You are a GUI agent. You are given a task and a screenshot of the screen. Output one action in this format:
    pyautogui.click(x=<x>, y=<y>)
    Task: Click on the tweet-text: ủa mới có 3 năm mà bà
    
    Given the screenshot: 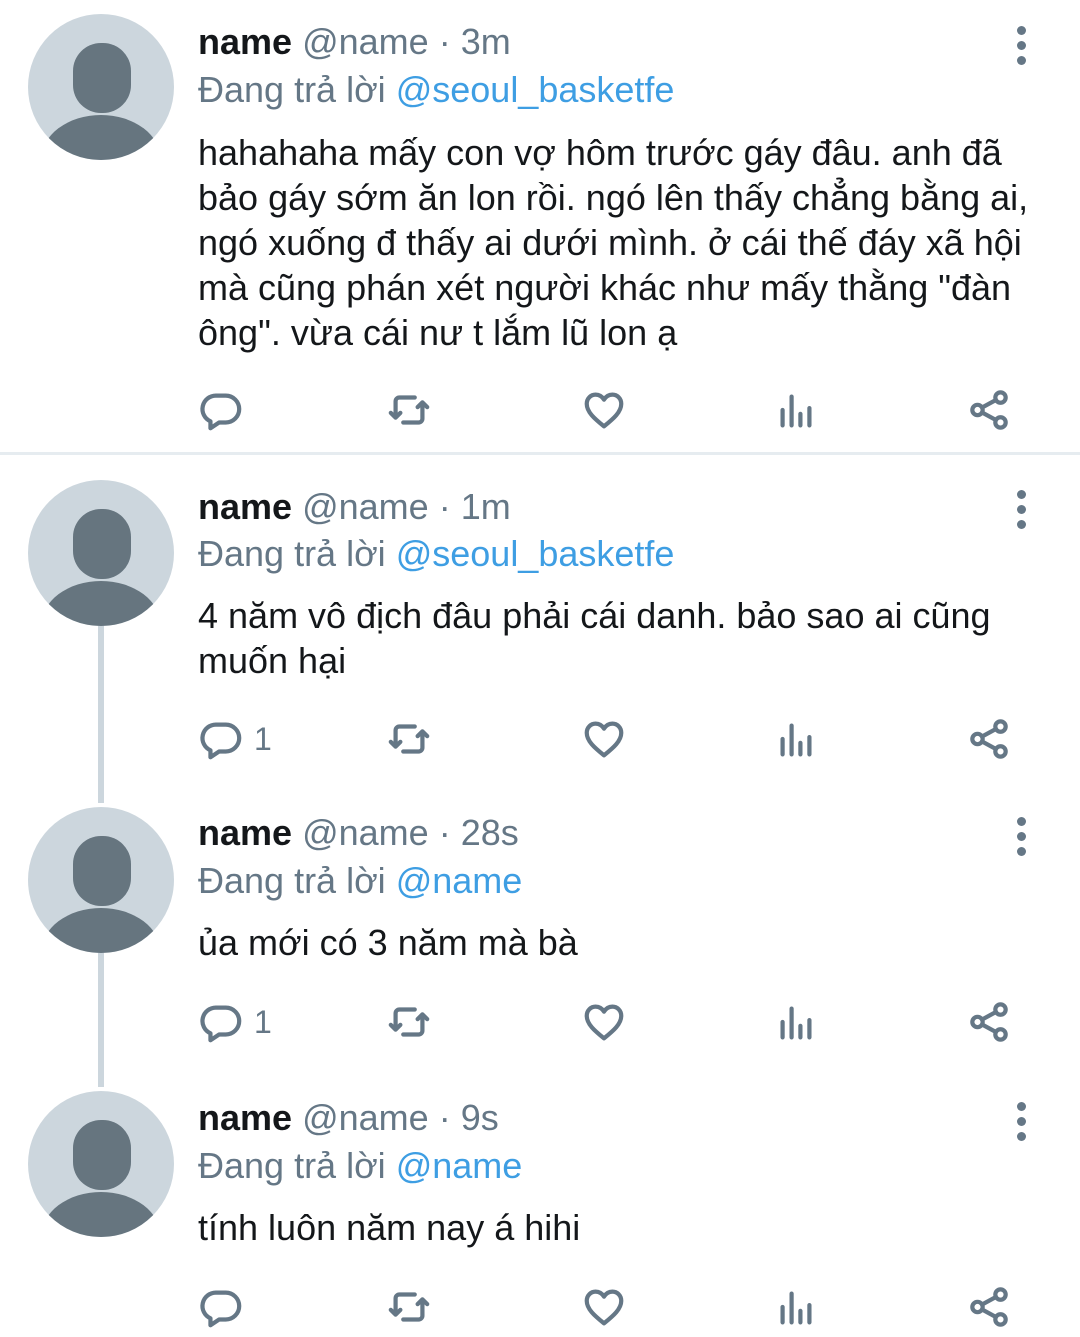 What is the action you would take?
    pyautogui.click(x=388, y=942)
    